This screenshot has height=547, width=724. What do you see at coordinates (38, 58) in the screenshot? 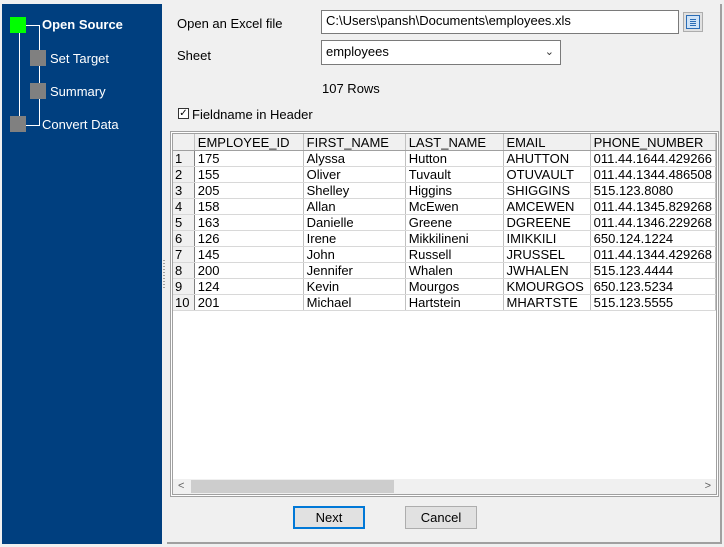
I see `step-indicator-set-target` at bounding box center [38, 58].